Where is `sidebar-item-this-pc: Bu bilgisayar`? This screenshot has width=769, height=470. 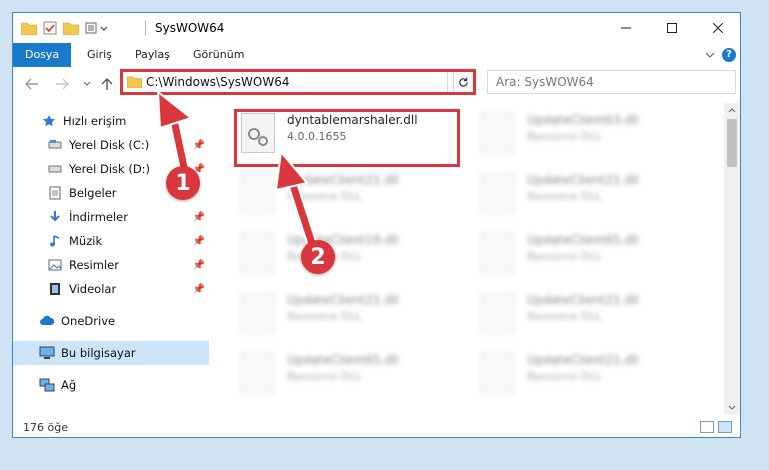
sidebar-item-this-pc: Bu bilgisayar is located at coordinates (111, 353).